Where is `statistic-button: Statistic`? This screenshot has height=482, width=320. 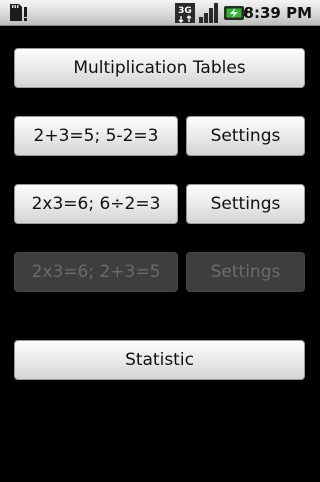
statistic-button: Statistic is located at coordinates (159, 360).